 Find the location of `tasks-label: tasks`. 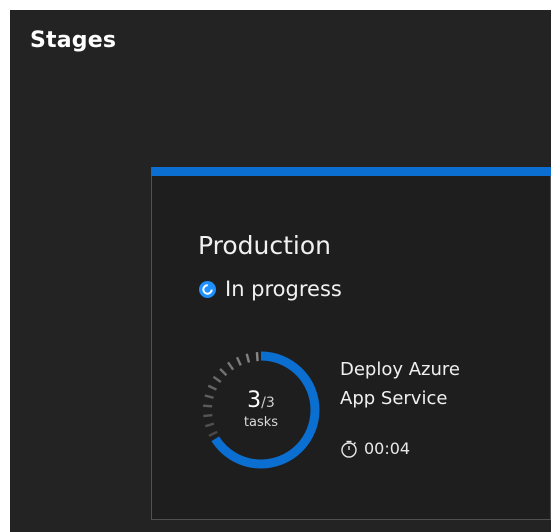

tasks-label: tasks is located at coordinates (261, 422).